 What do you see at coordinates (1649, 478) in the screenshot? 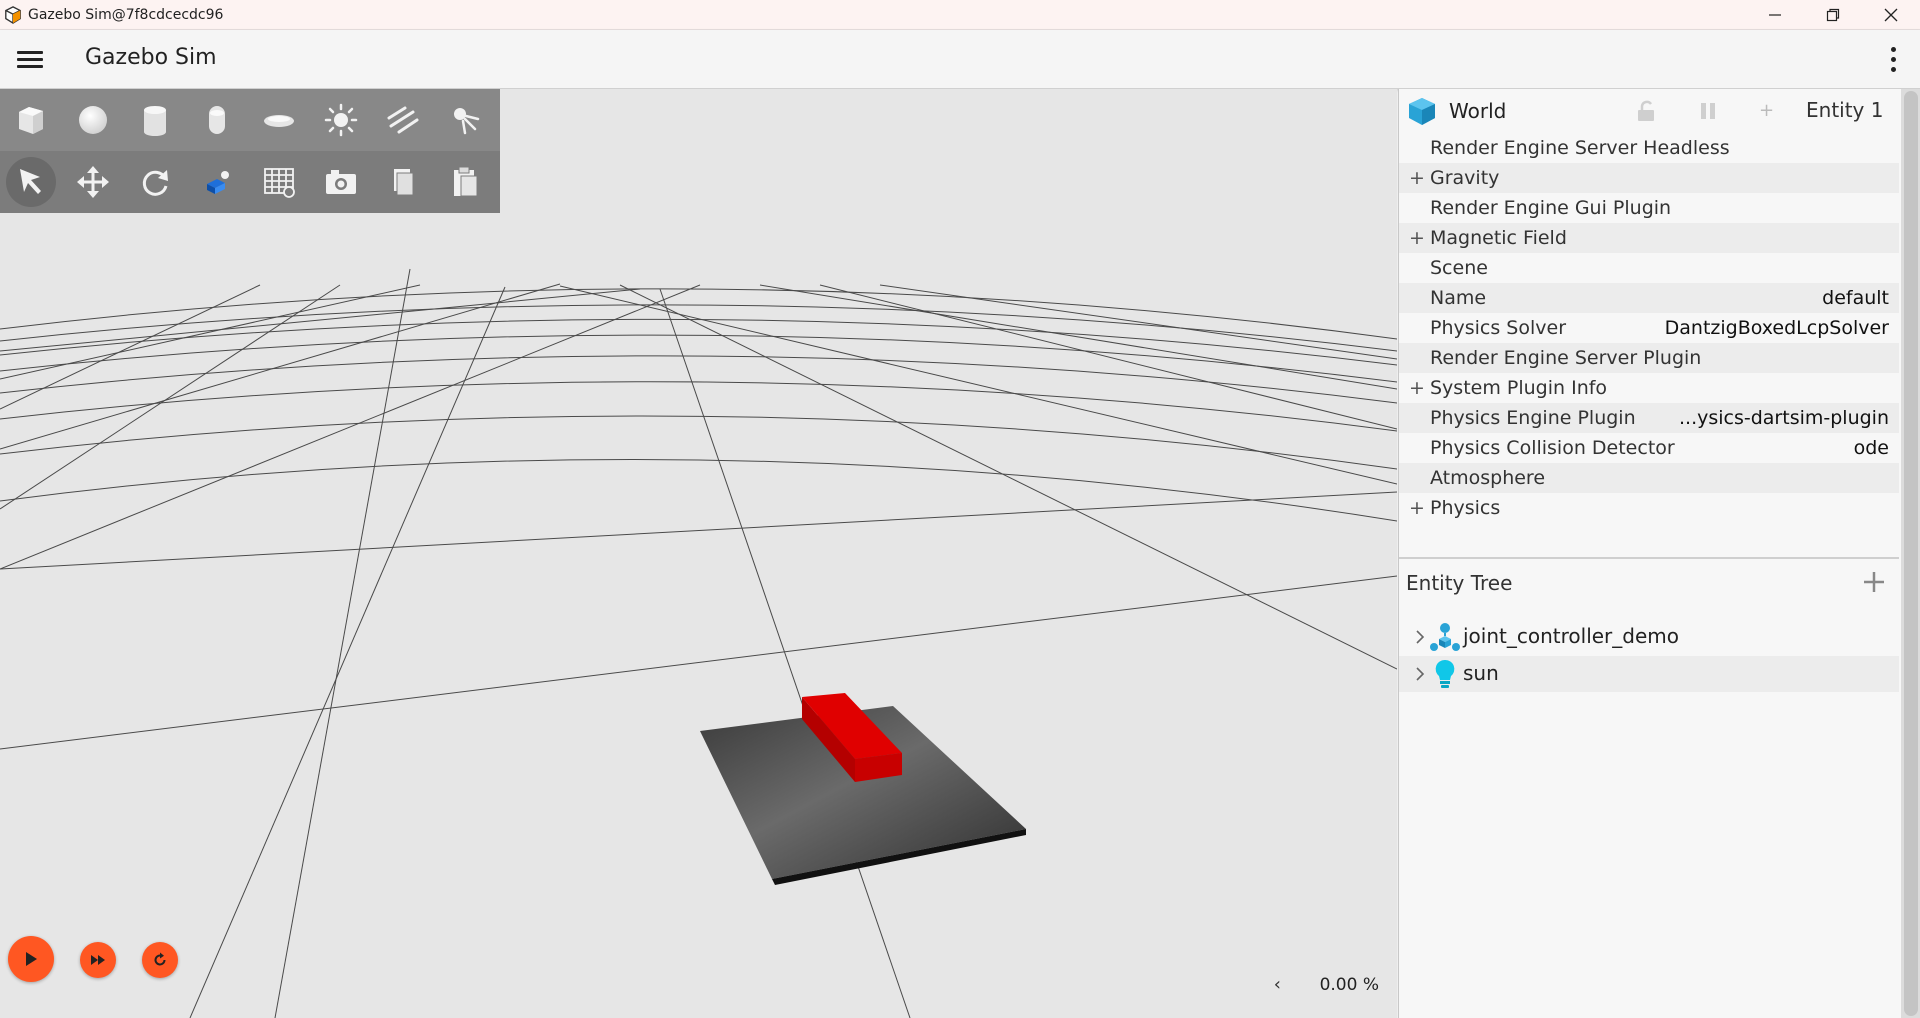
I see `component-row: Atmosphere` at bounding box center [1649, 478].